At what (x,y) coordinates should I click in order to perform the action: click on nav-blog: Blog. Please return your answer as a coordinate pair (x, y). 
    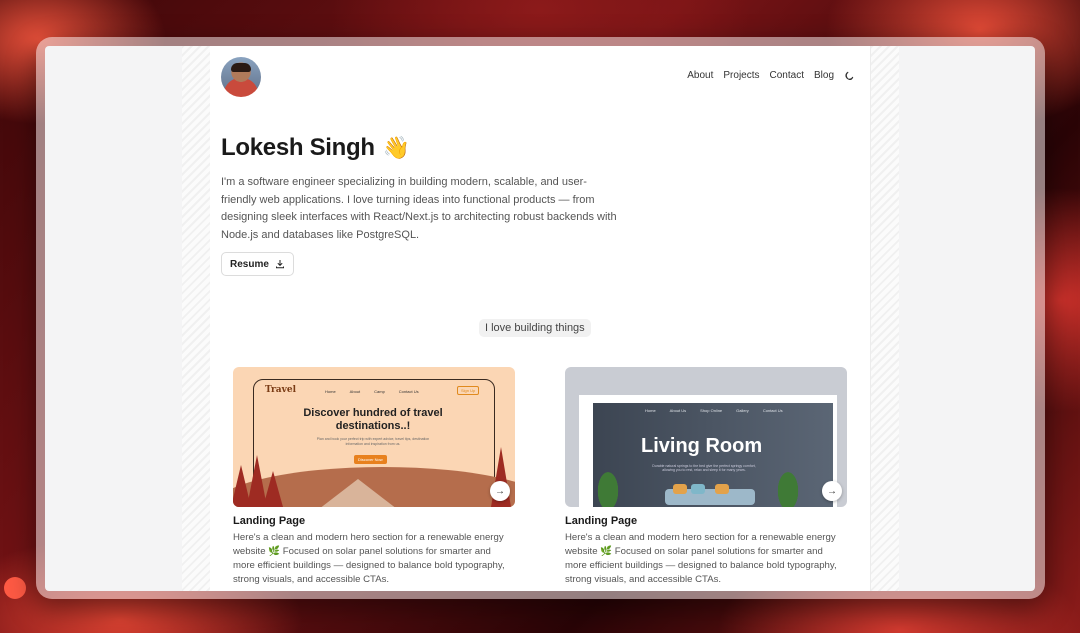
    Looking at the image, I should click on (824, 75).